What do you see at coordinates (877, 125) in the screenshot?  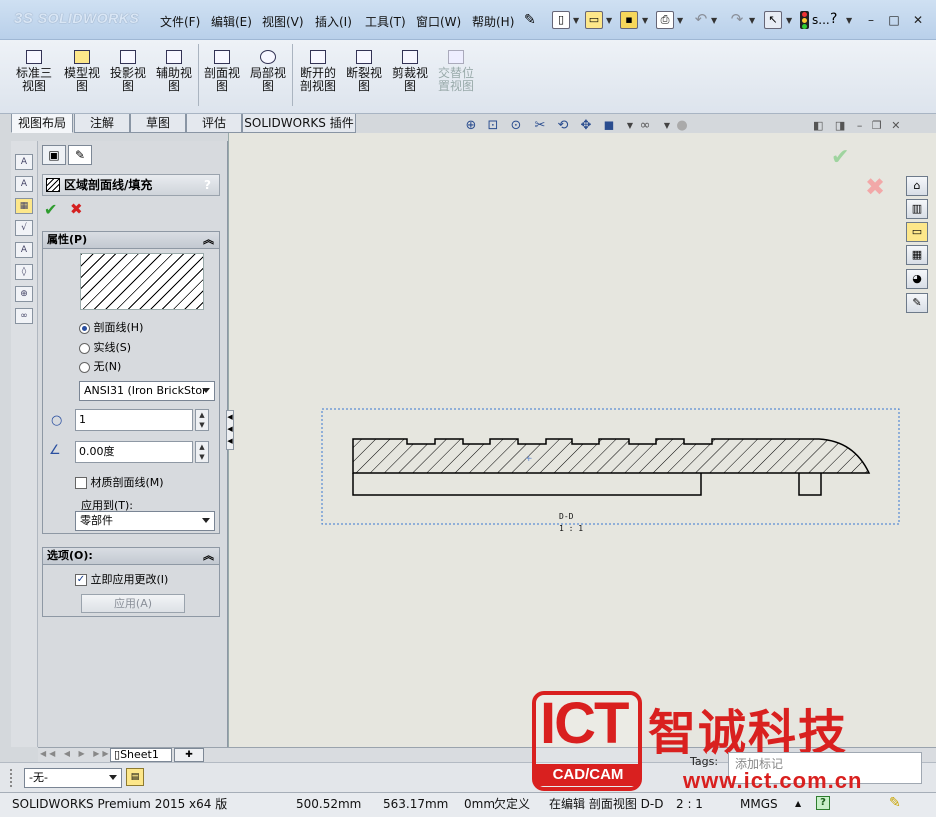 I see `restore-doc-icon: ❐` at bounding box center [877, 125].